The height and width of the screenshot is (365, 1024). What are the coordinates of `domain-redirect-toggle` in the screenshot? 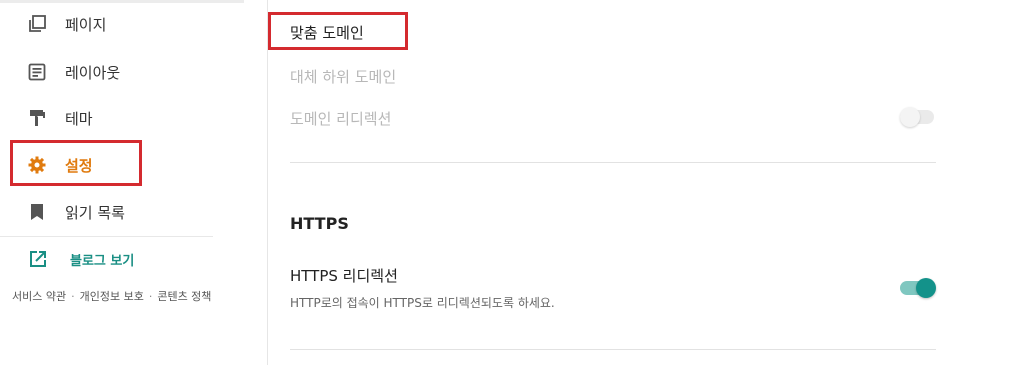 It's located at (918, 117).